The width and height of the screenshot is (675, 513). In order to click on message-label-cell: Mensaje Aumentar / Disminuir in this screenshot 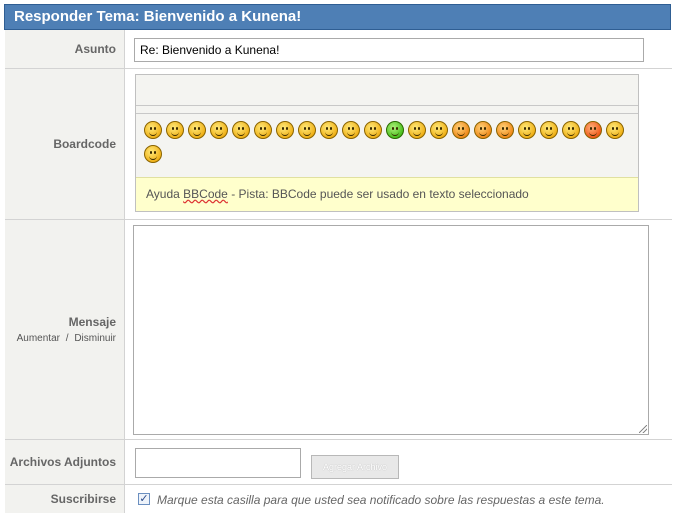, I will do `click(65, 329)`.